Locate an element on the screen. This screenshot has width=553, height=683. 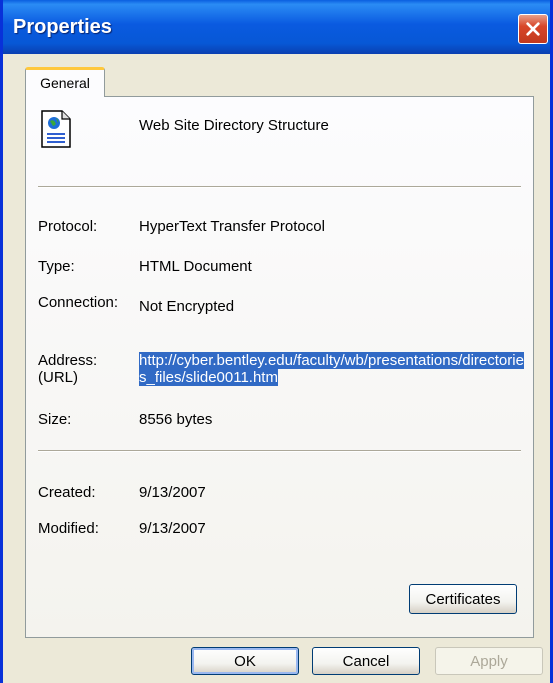
modified-label: Modified: is located at coordinates (68, 528).